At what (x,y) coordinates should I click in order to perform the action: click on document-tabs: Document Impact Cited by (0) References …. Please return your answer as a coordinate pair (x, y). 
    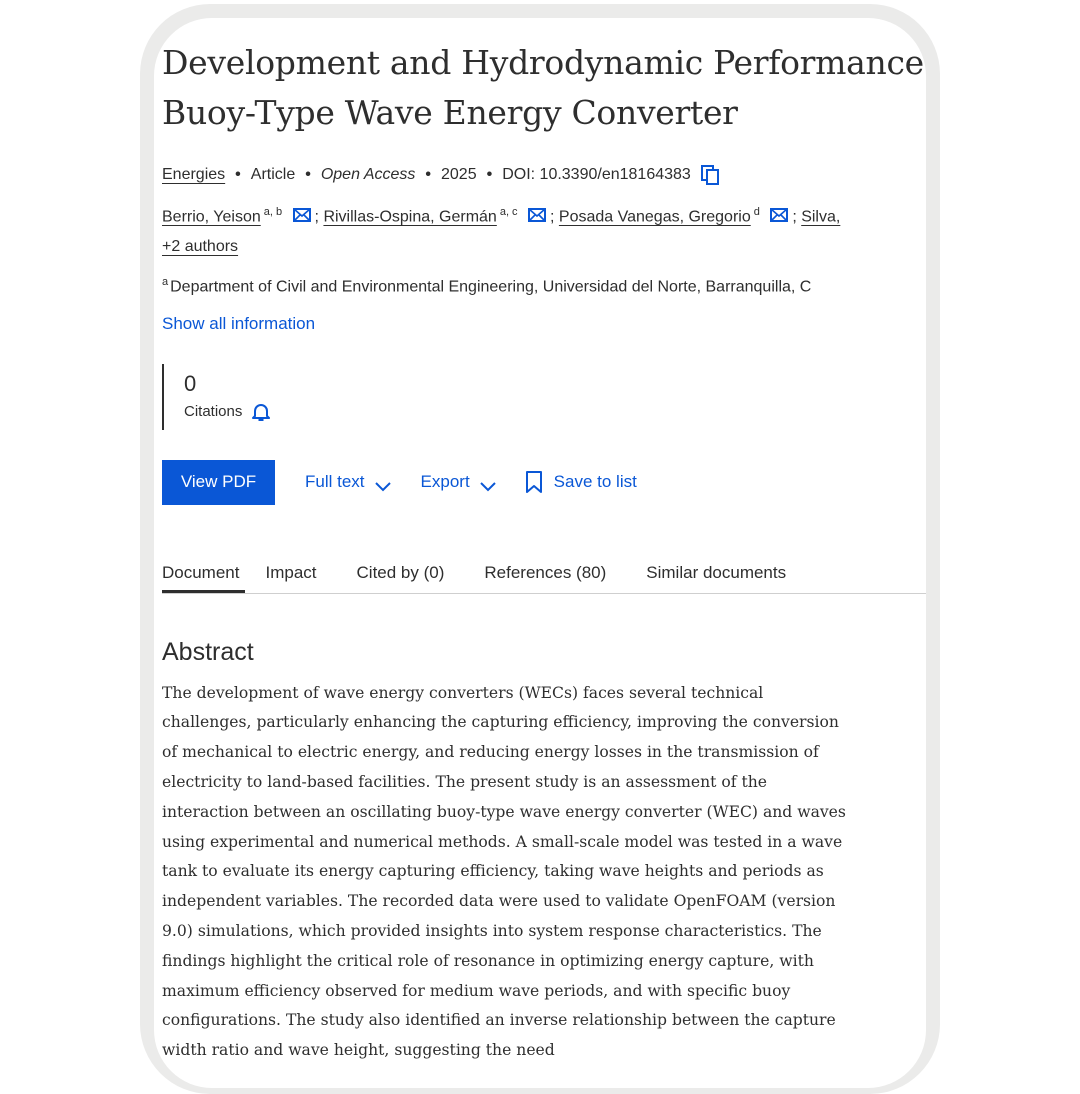
    Looking at the image, I should click on (544, 578).